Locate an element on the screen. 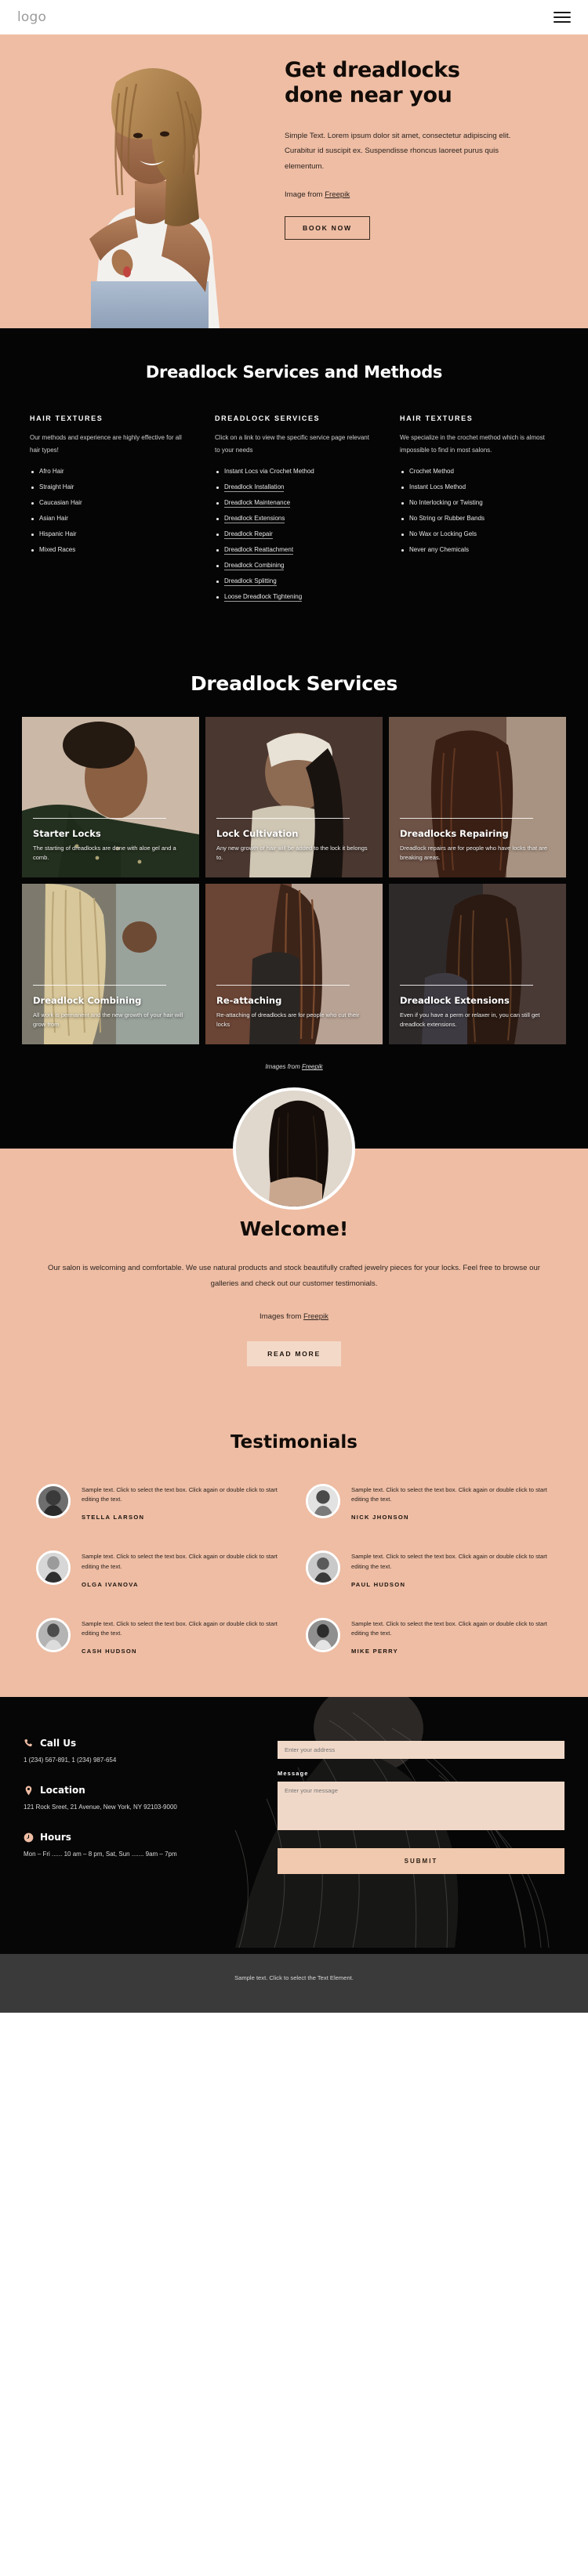 The image size is (588, 2576). list-item-label: Dreadlock Splitting is located at coordinates (250, 582).